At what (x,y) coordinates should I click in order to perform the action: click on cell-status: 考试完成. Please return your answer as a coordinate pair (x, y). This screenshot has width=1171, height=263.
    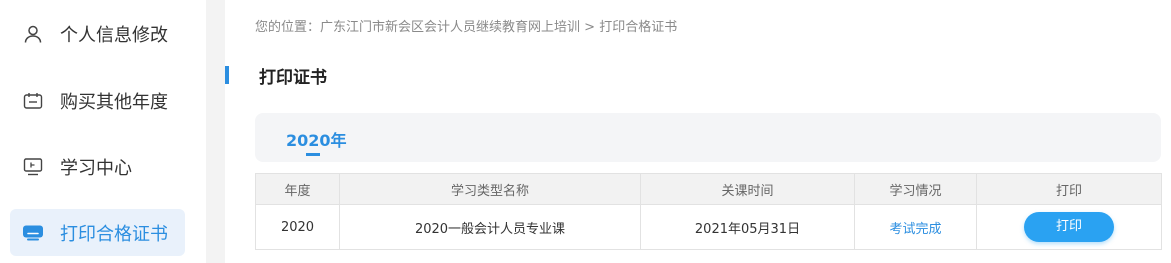
    Looking at the image, I should click on (915, 227).